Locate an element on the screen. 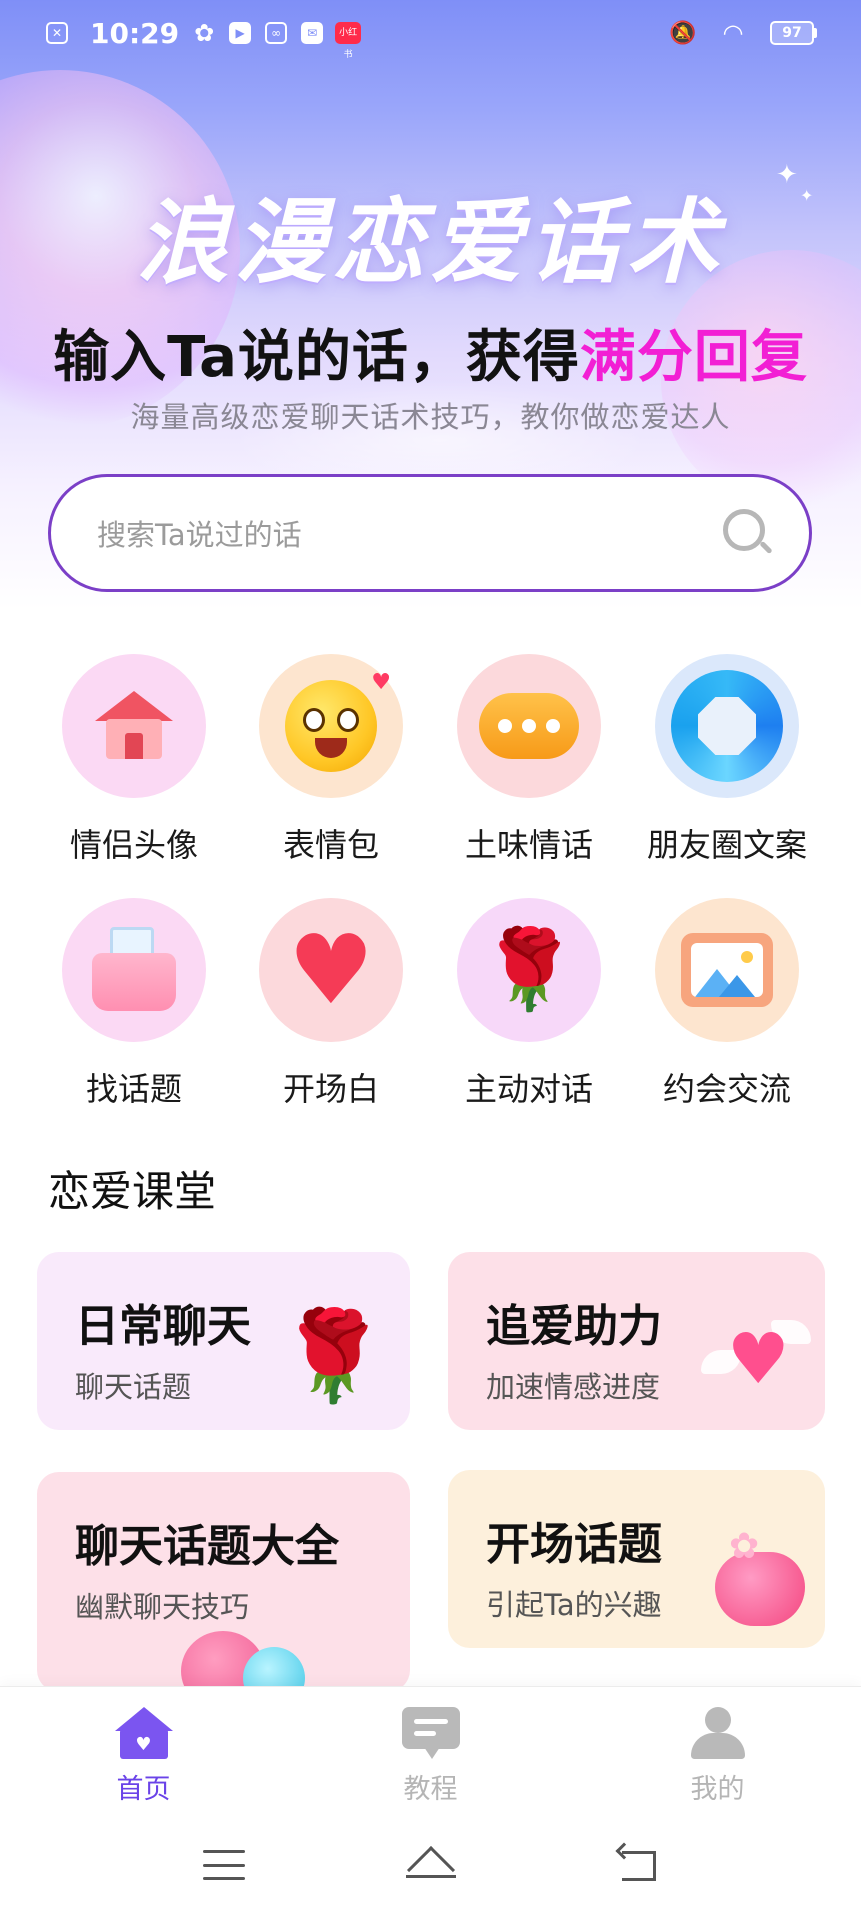  course-card-pursuit-help: 追爱助力 加速情感进度 ♥ is located at coordinates (636, 1341).